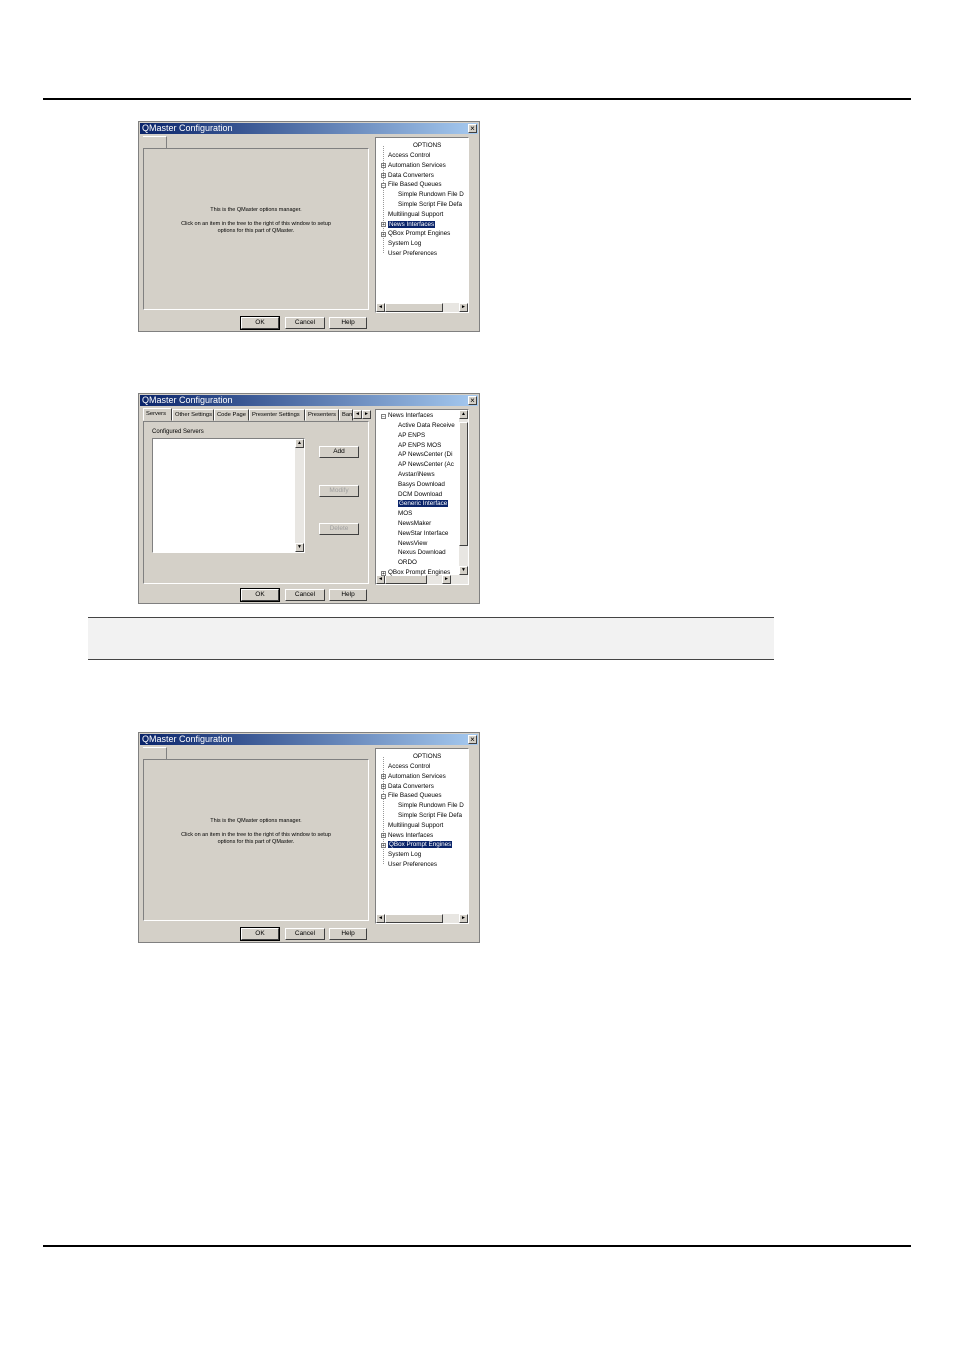 The image size is (954, 1350). Describe the element at coordinates (411, 436) in the screenshot. I see `tree-item-ap-enps: AP ENPS` at that location.